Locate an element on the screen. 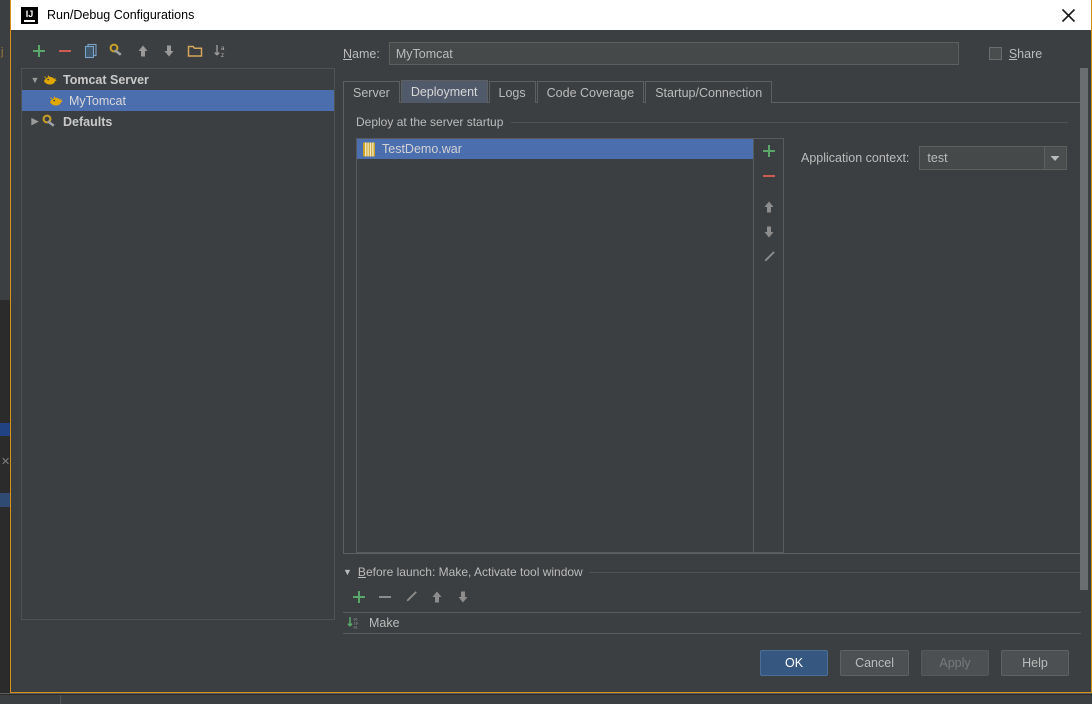 This screenshot has height=704, width=1092. deploy-group-header: Deploy at the server startup is located at coordinates (712, 122).